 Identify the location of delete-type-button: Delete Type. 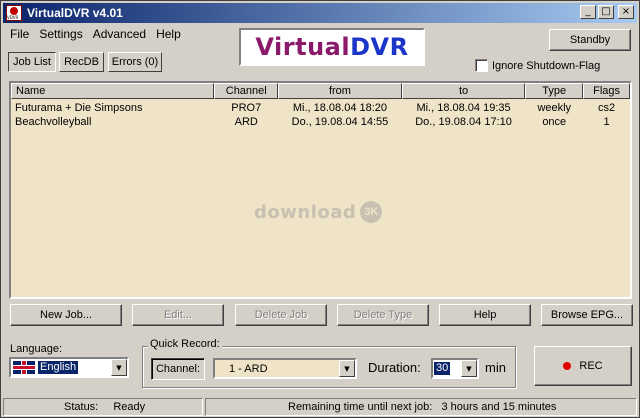
(383, 315).